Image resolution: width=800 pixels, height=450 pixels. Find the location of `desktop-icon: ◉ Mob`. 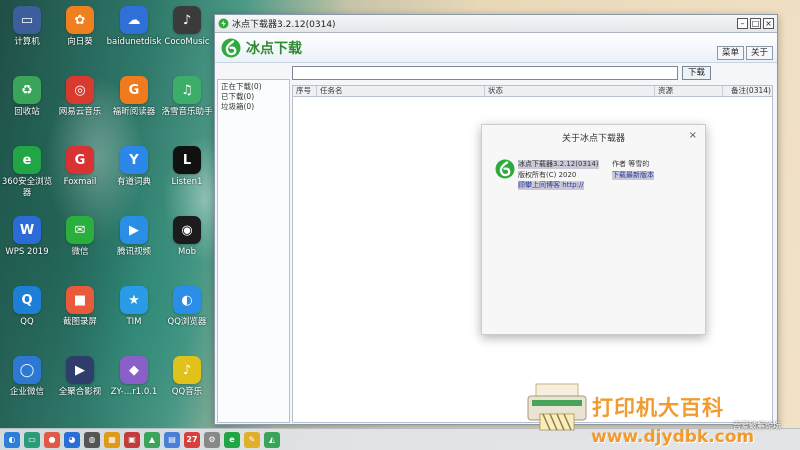

desktop-icon: ◉ Mob is located at coordinates (187, 237).